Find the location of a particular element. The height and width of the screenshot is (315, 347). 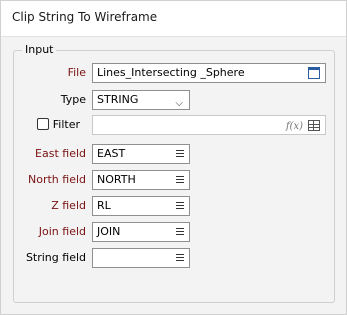

file-value: Lines_Intersecting _Sphere is located at coordinates (171, 72).